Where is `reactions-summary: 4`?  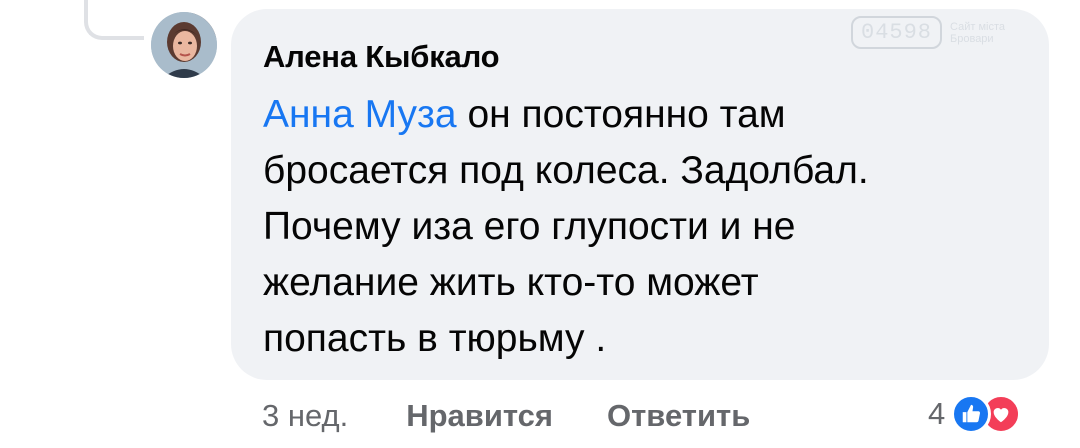
reactions-summary: 4 is located at coordinates (975, 414).